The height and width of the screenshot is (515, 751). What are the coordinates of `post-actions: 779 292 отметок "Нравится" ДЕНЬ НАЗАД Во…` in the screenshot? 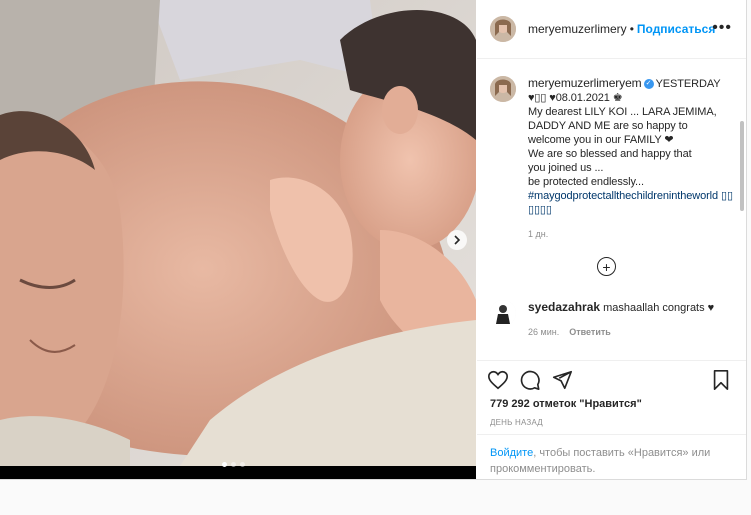 It's located at (611, 419).